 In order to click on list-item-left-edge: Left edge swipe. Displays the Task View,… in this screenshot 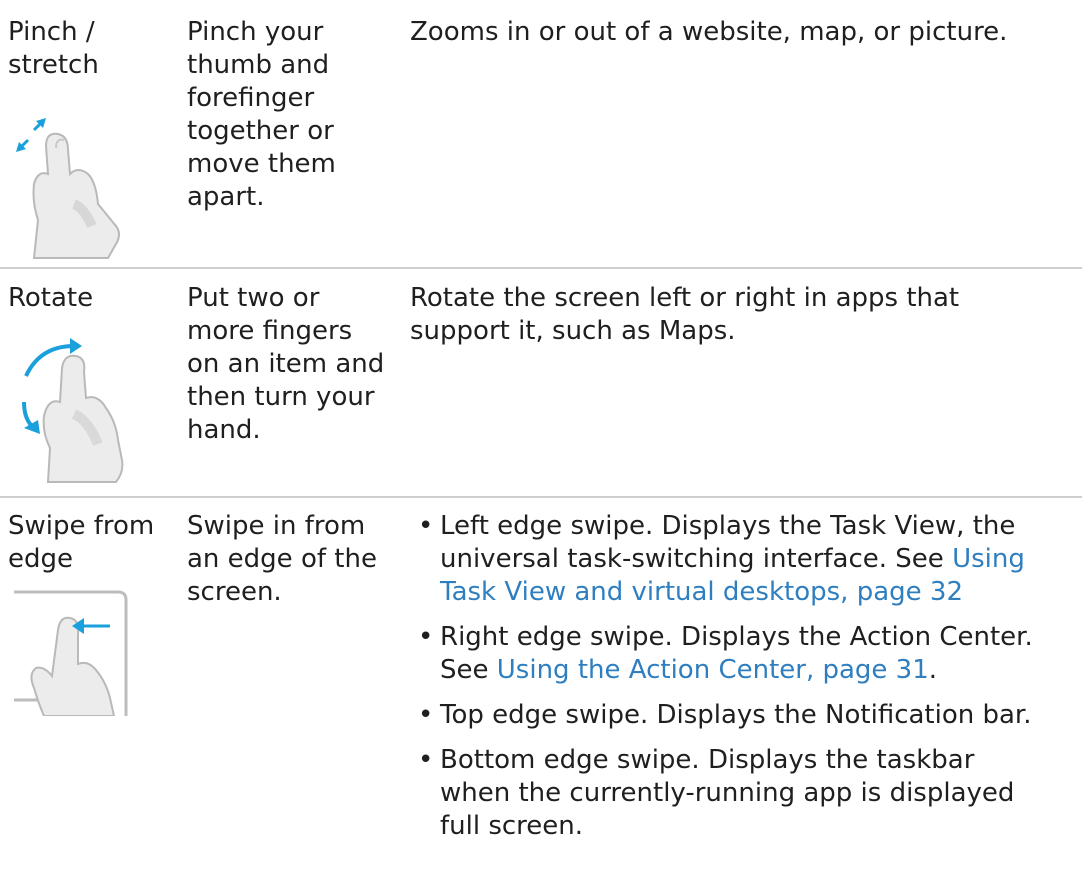, I will do `click(744, 559)`.